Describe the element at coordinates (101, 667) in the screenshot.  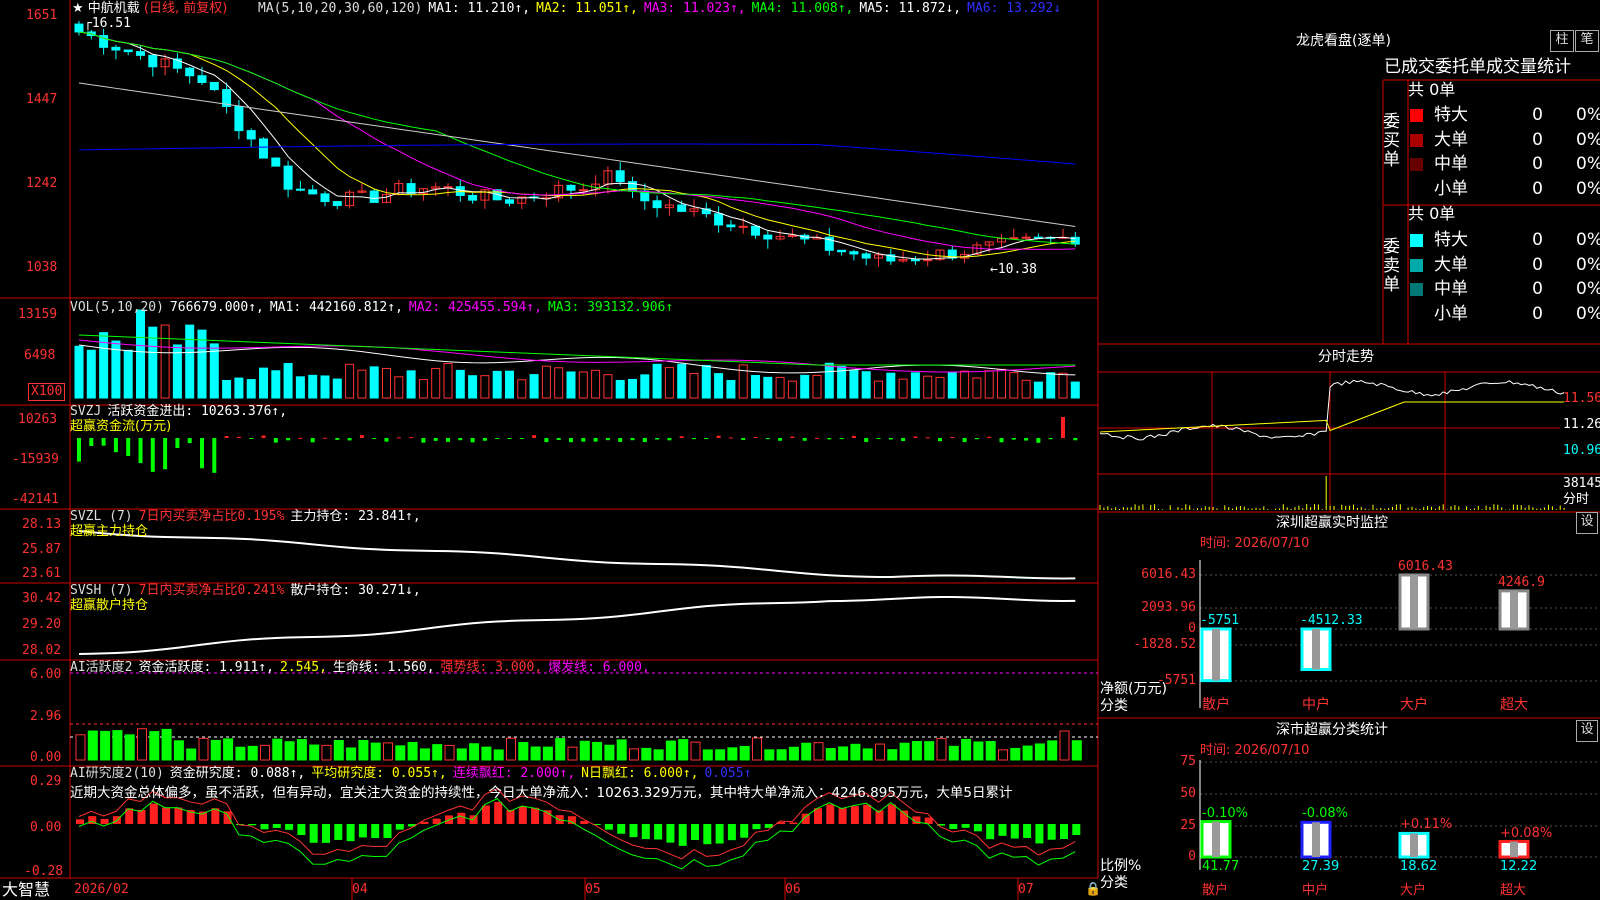
I see `legend-item: AI活跃度2` at that location.